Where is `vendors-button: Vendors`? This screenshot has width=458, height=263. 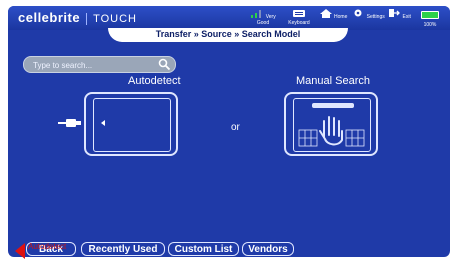
vendors-button: Vendors is located at coordinates (268, 249).